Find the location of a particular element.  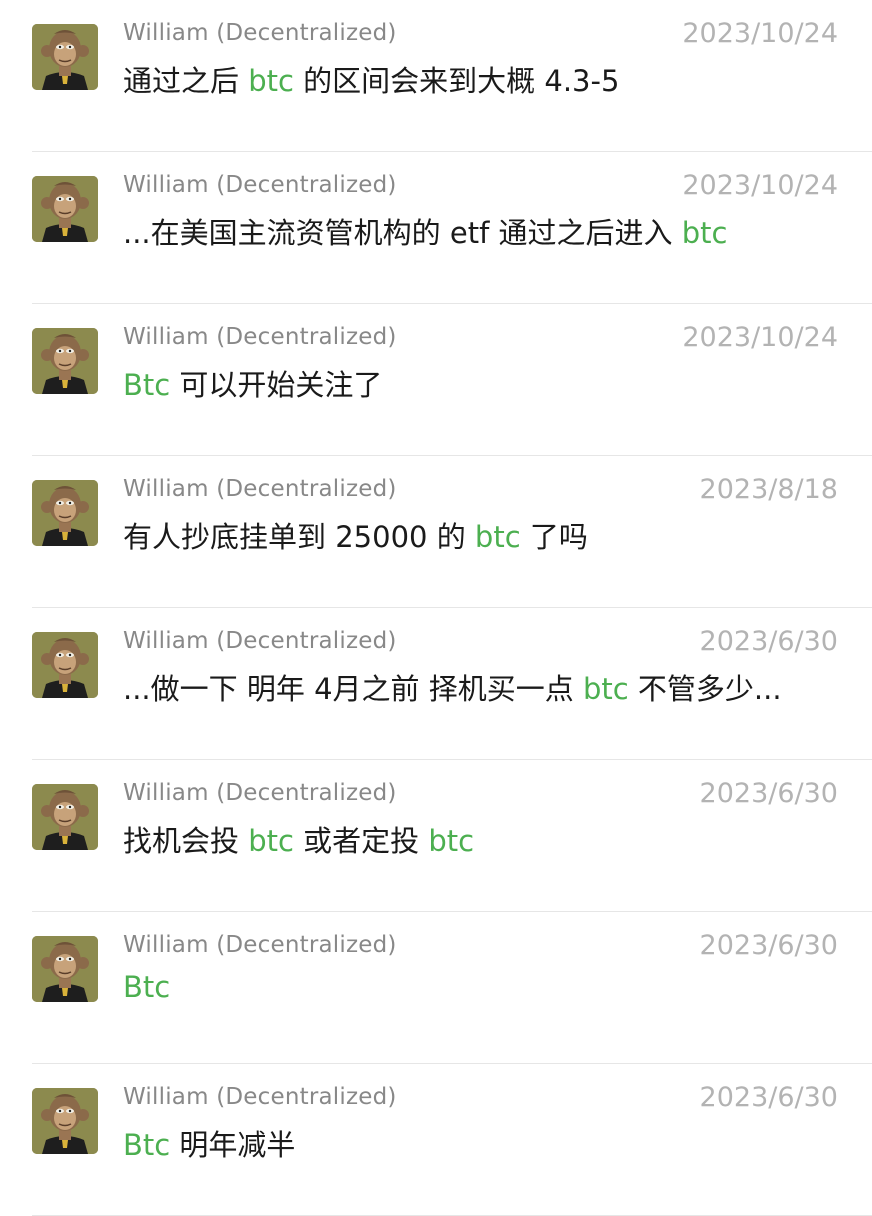

message-preview: Btc 明年减半 is located at coordinates (209, 1143).